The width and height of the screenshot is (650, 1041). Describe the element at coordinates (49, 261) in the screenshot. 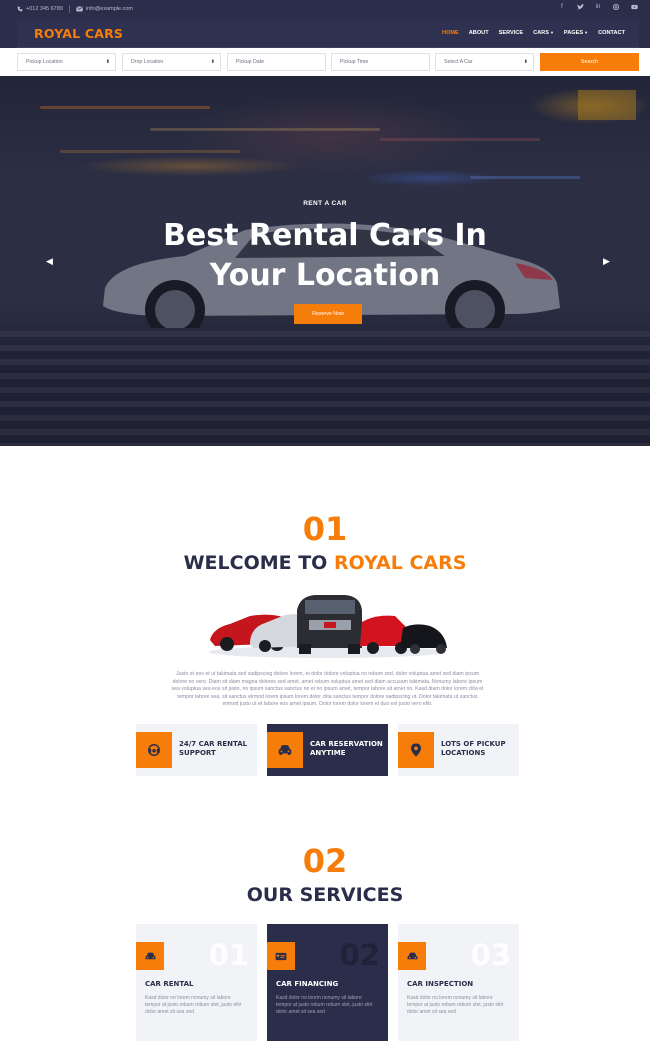

I see `carousel-prev-icon: ◀` at that location.